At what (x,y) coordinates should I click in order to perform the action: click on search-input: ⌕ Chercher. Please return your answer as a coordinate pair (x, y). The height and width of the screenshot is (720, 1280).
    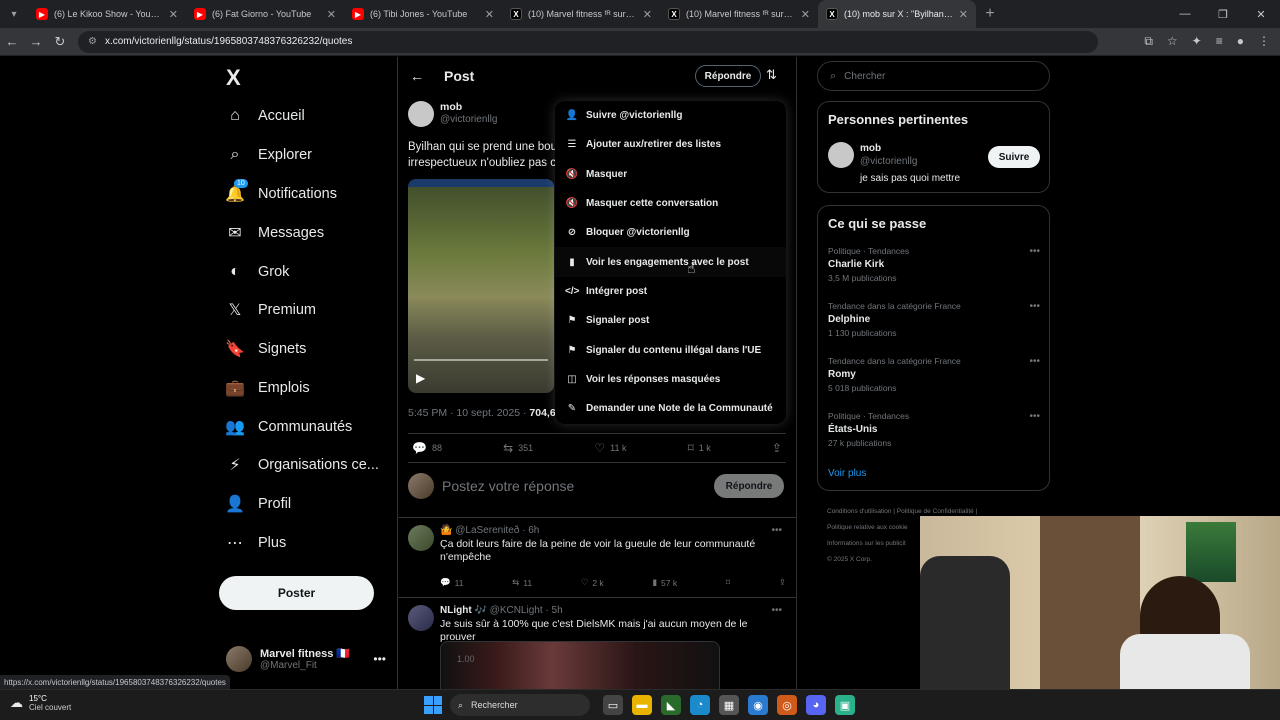
    Looking at the image, I should click on (933, 76).